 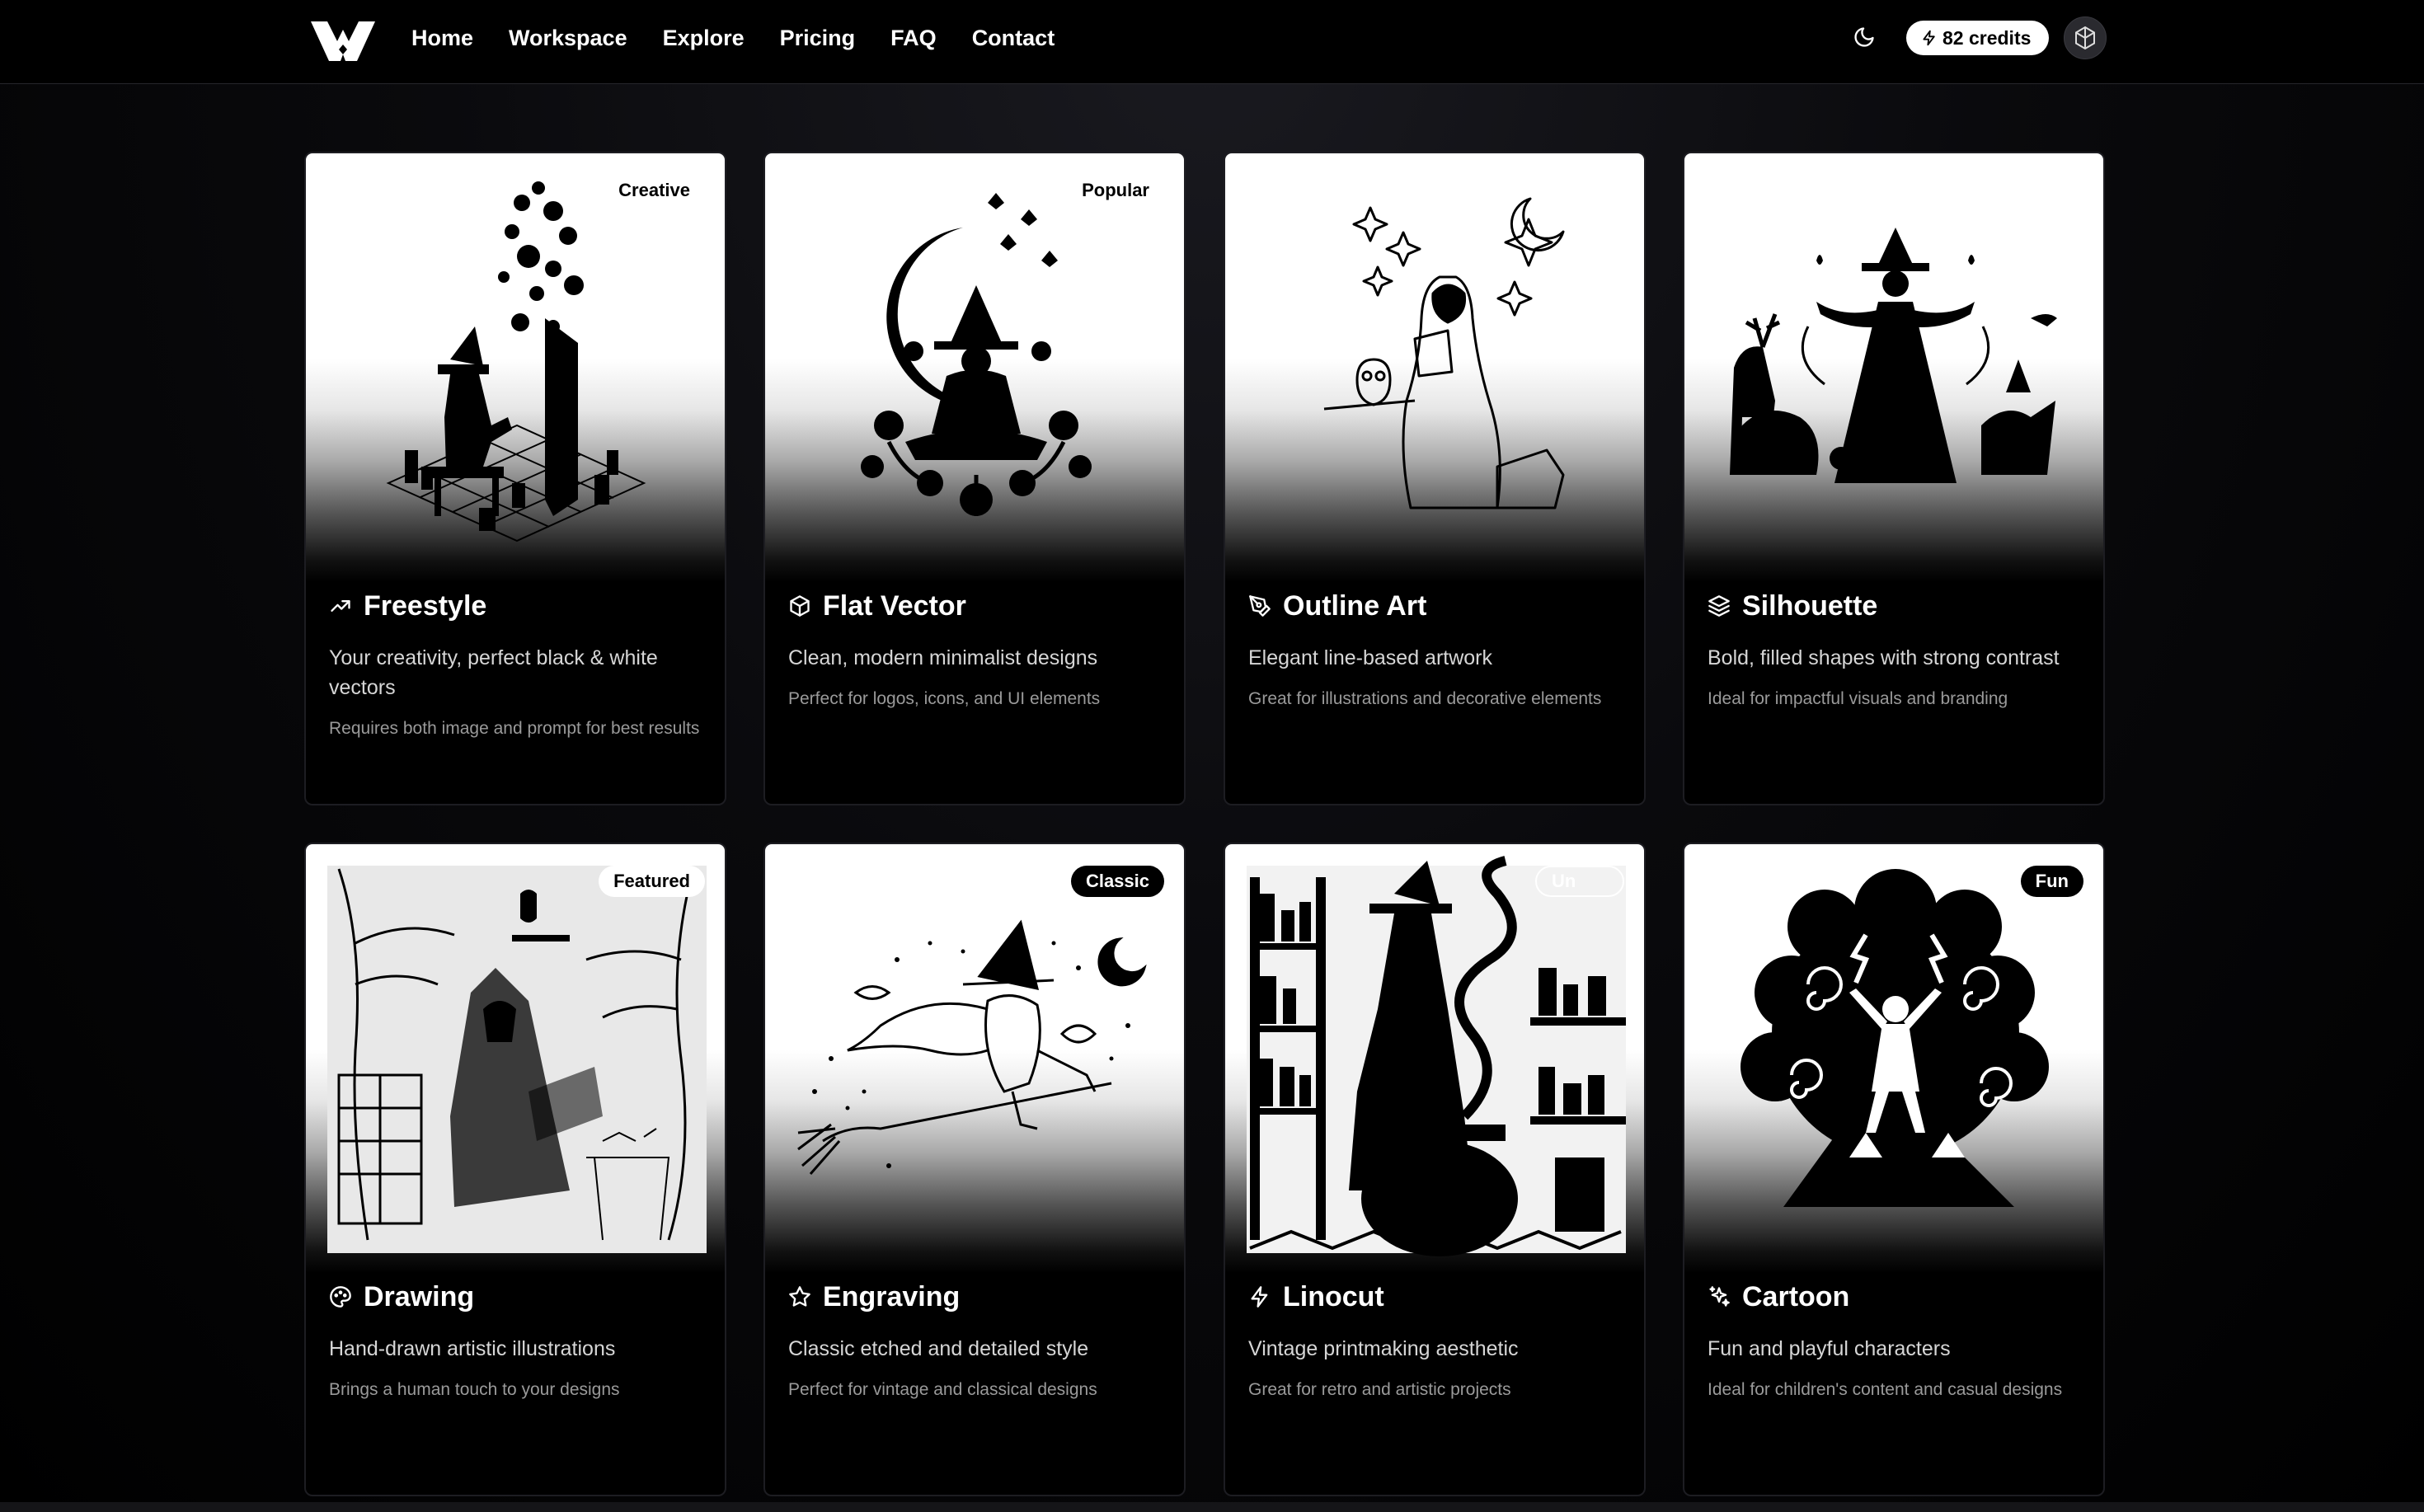 What do you see at coordinates (1434, 1297) in the screenshot?
I see `card-title-row: Linocut` at bounding box center [1434, 1297].